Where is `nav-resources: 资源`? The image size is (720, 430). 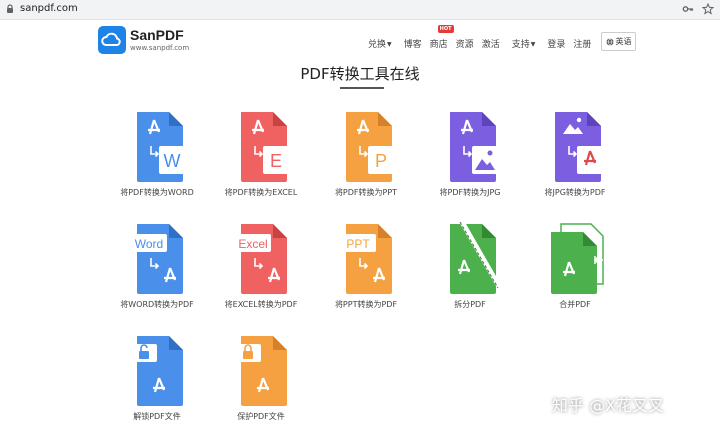
nav-resources: 资源 is located at coordinates (465, 43).